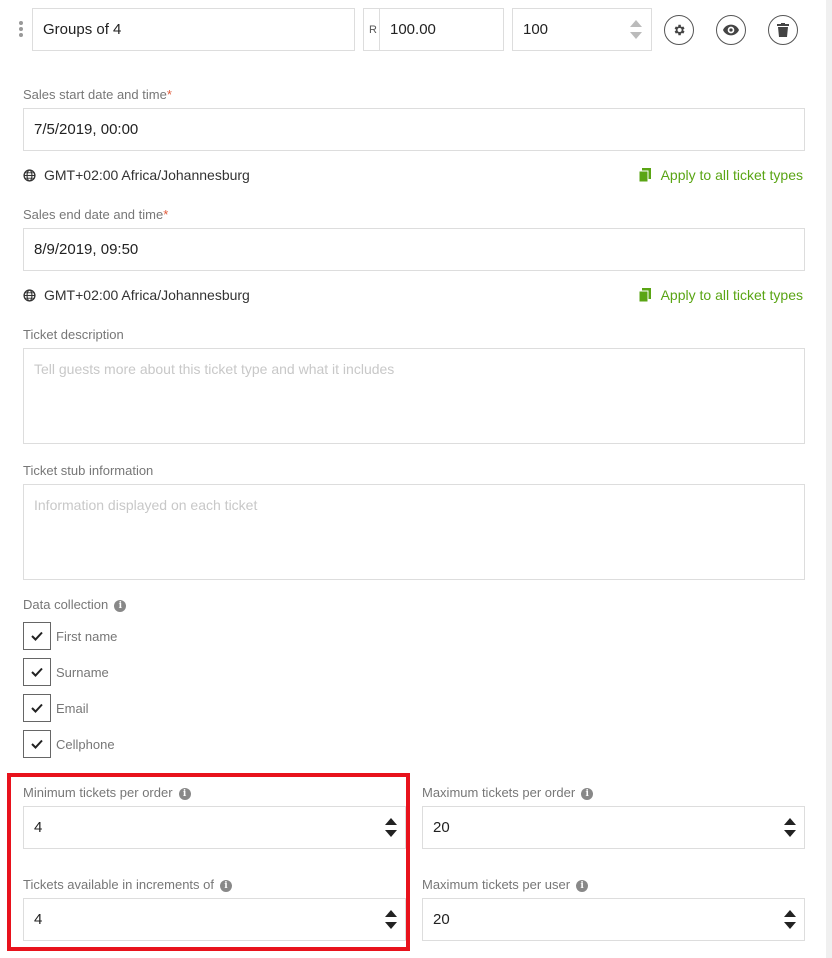 The image size is (832, 958). I want to click on min-per-order-label-text: Minimum tickets per order, so click(98, 792).